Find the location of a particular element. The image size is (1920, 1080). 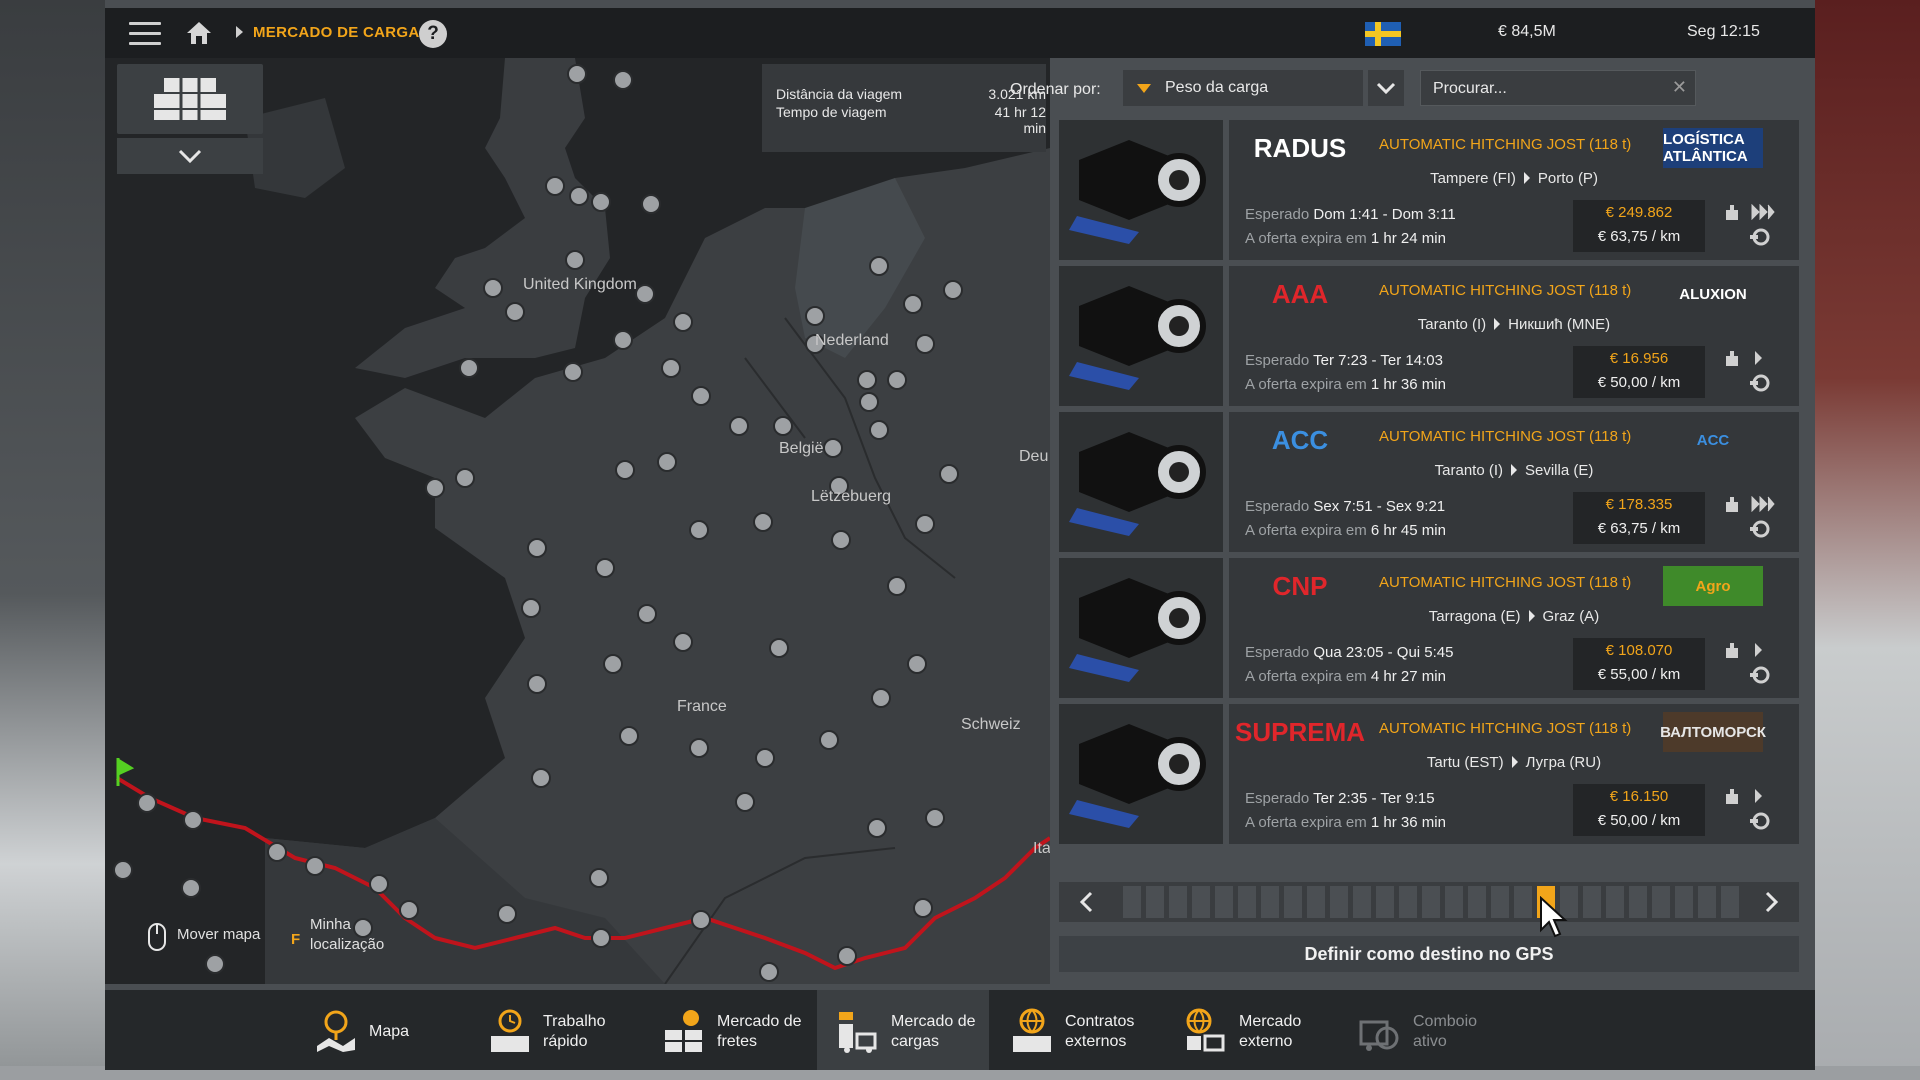

expected-delivery: Esperado Ter 7:23 - Ter 14:03 is located at coordinates (1344, 360).